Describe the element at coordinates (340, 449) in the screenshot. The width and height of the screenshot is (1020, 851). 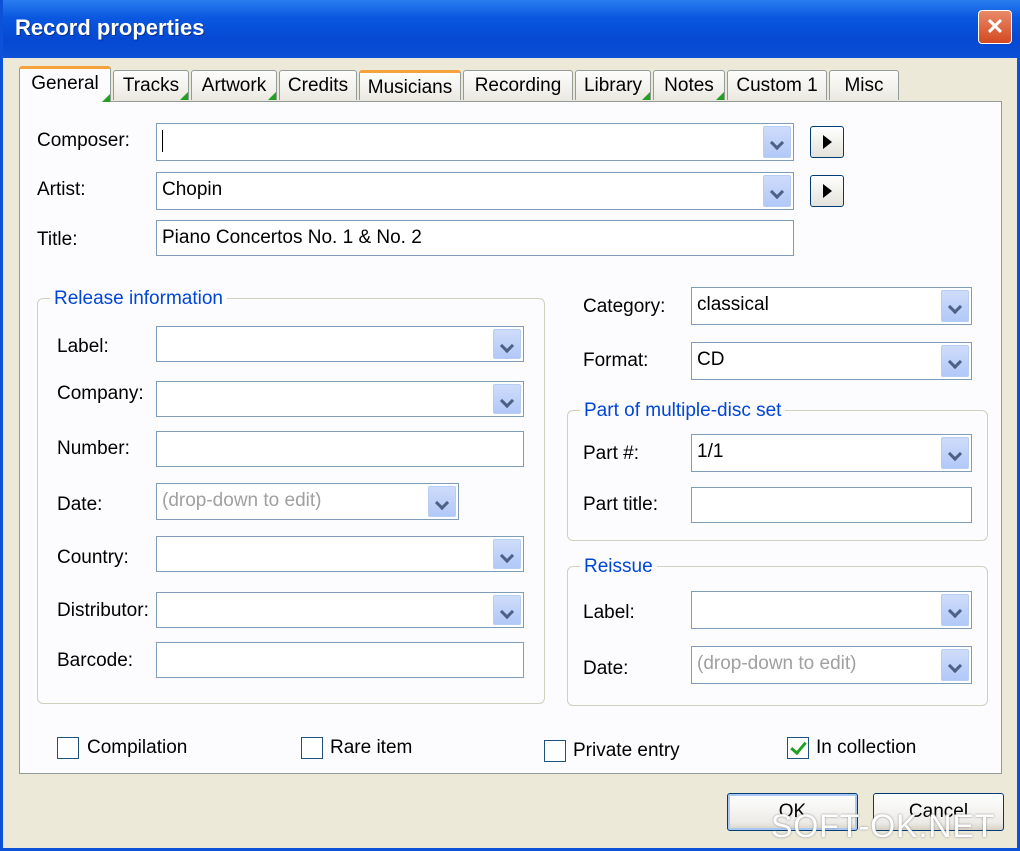
I see `number-input` at that location.